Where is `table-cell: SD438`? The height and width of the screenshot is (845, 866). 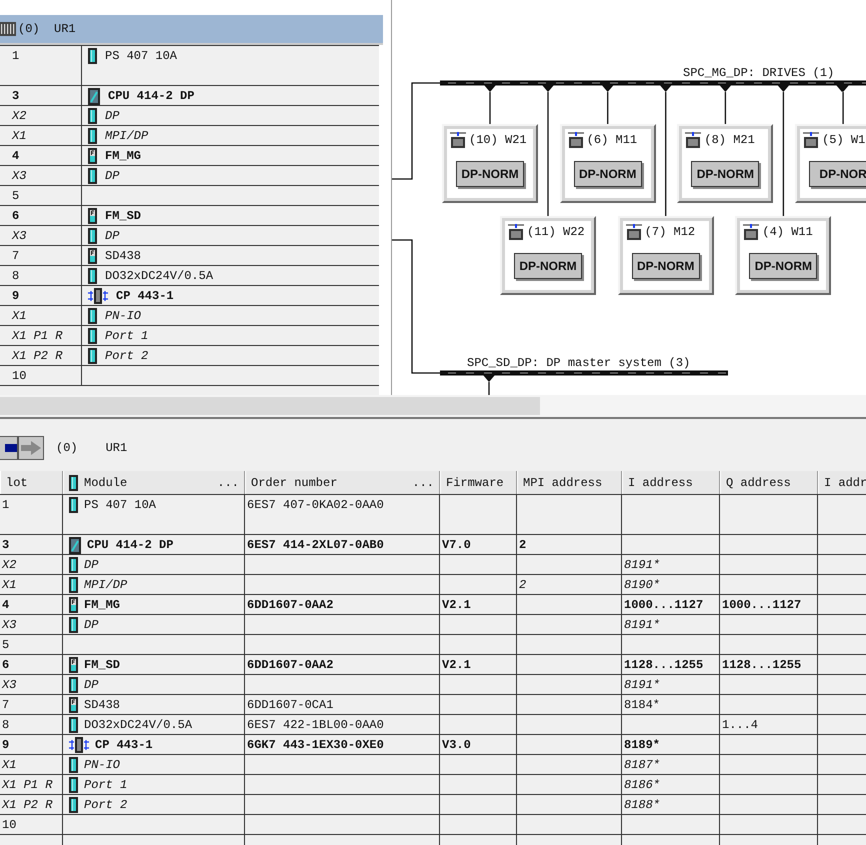 table-cell: SD438 is located at coordinates (102, 705).